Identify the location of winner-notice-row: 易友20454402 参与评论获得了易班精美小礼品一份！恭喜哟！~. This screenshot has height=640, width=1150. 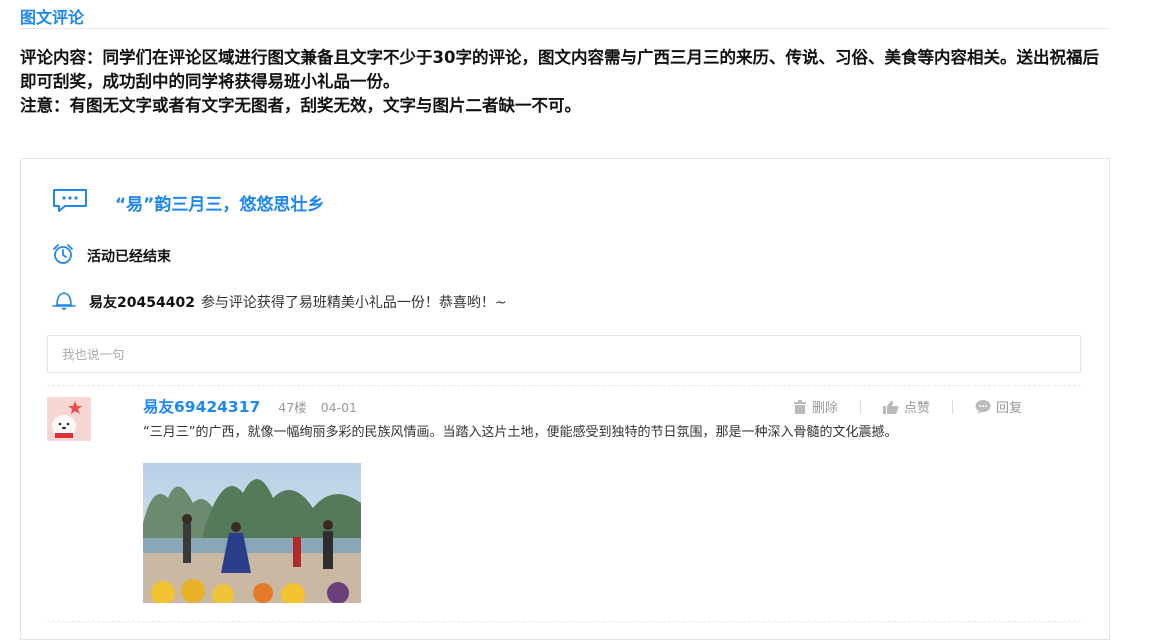
(279, 302).